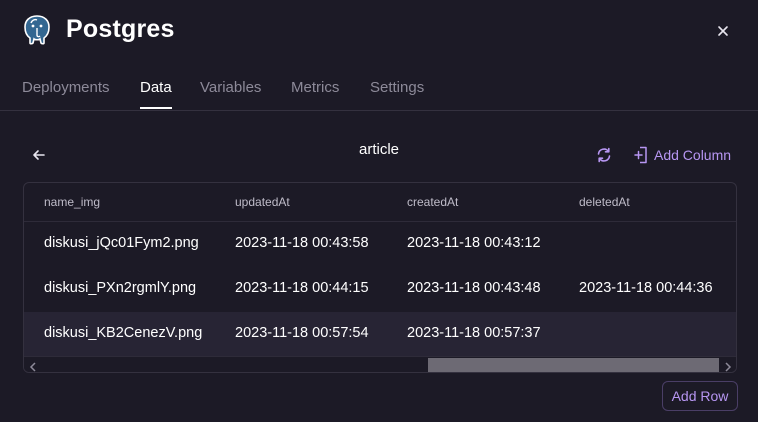 The width and height of the screenshot is (758, 422). I want to click on postgres-elephant-icon, so click(37, 30).